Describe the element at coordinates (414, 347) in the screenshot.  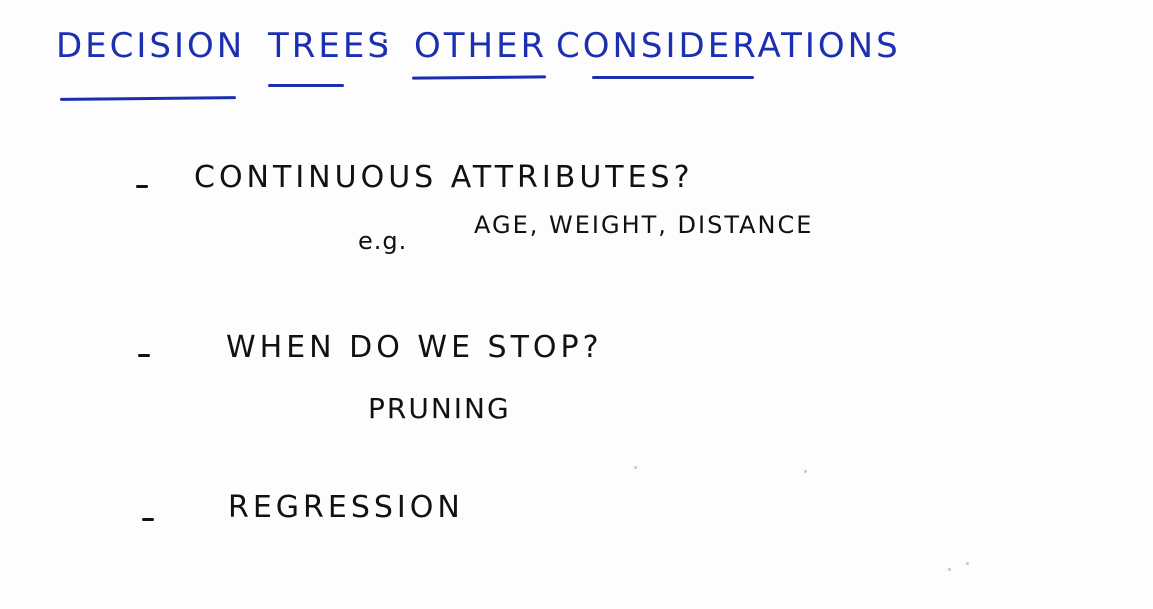
I see `bullet-text-when-stop: When do we stop?` at that location.